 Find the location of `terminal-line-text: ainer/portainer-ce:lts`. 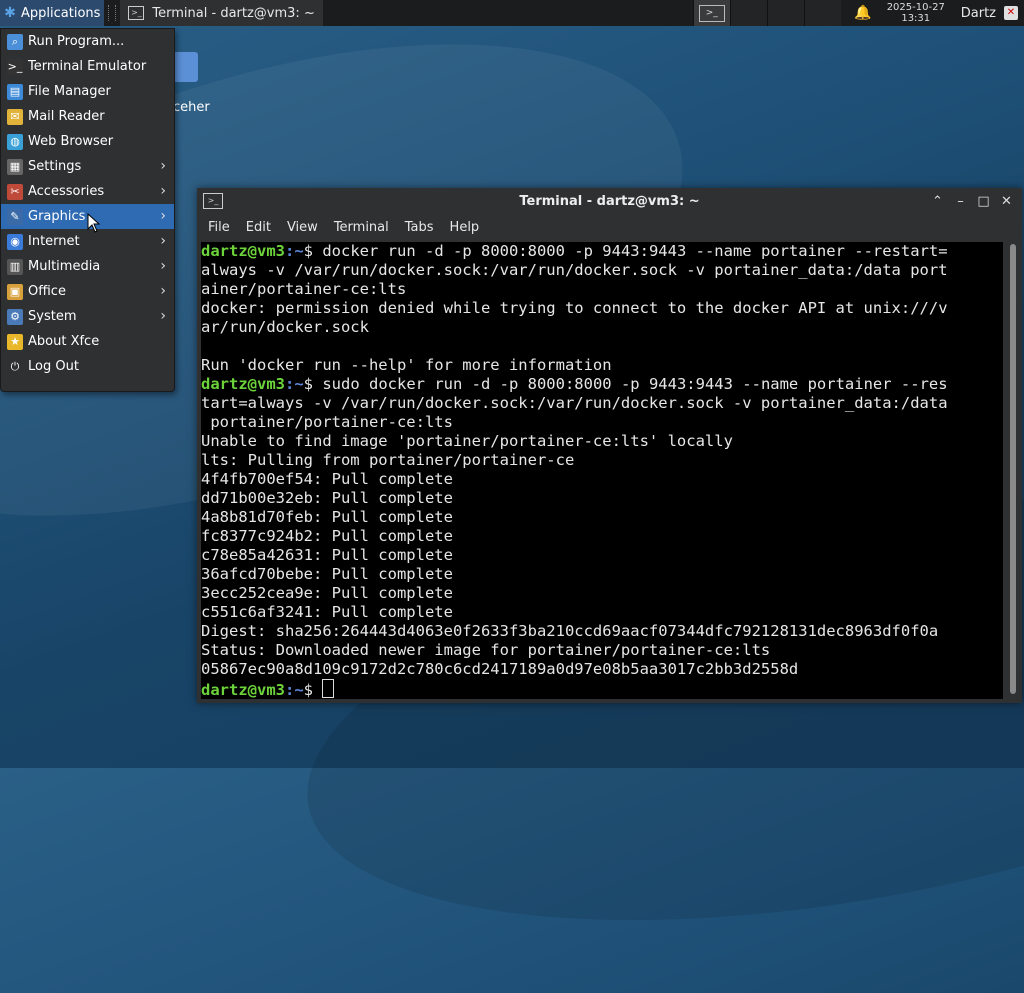

terminal-line-text: ainer/portainer-ce:lts is located at coordinates (304, 289).